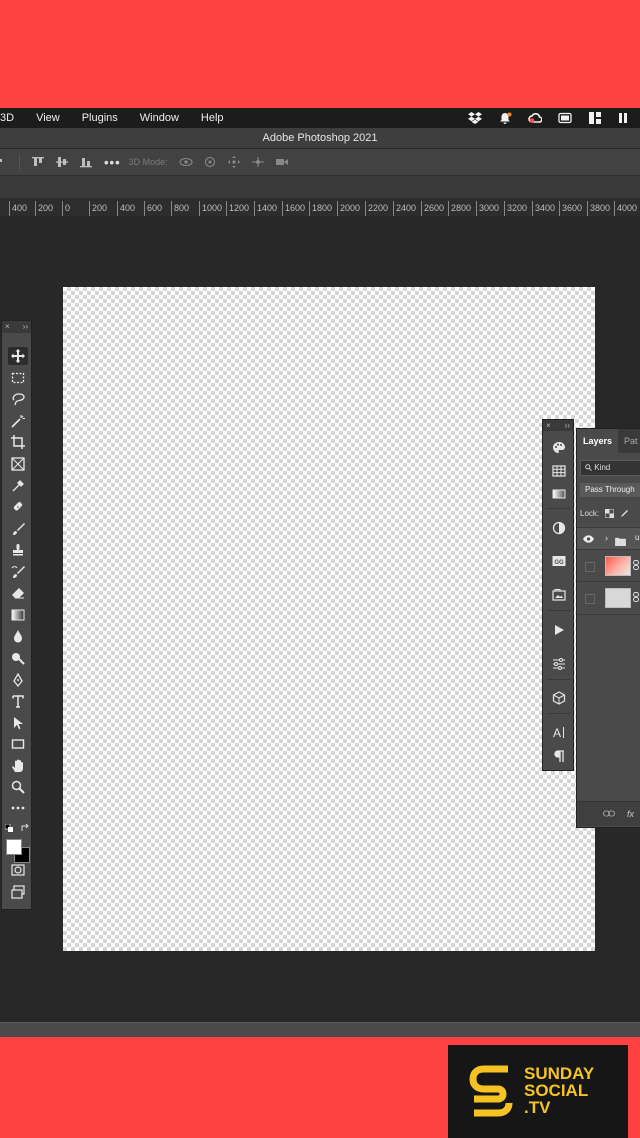 This screenshot has height=1138, width=640. Describe the element at coordinates (18, 892) in the screenshot. I see `screen-mode-icon` at that location.